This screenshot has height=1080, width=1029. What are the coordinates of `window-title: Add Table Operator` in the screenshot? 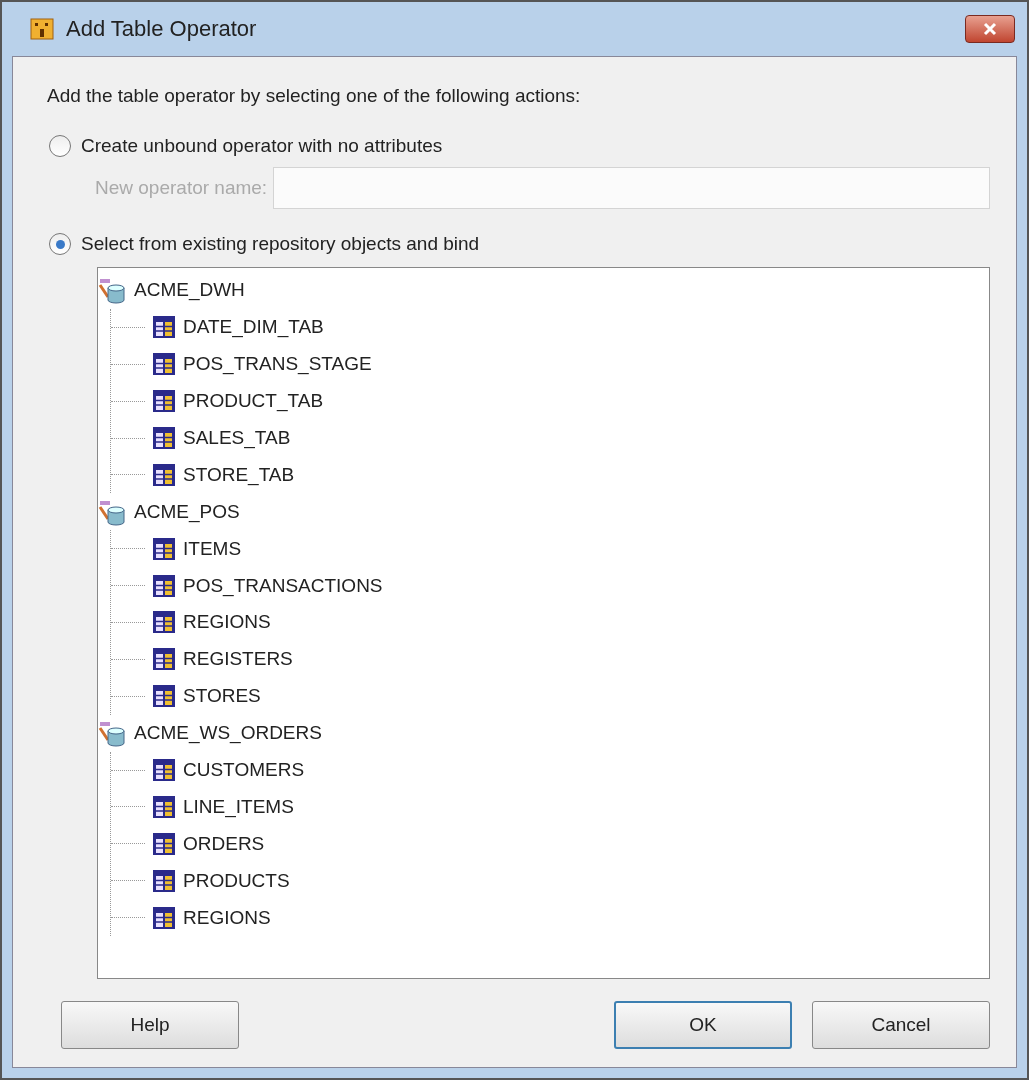 It's located at (161, 29).